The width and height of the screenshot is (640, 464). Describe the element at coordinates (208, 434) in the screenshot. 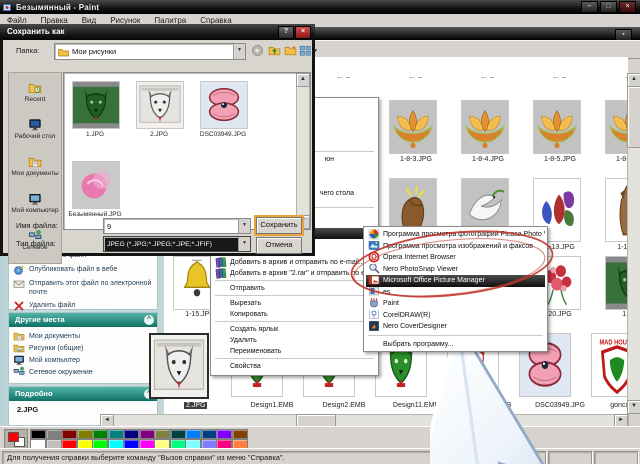

I see `palette-color-#004080` at that location.